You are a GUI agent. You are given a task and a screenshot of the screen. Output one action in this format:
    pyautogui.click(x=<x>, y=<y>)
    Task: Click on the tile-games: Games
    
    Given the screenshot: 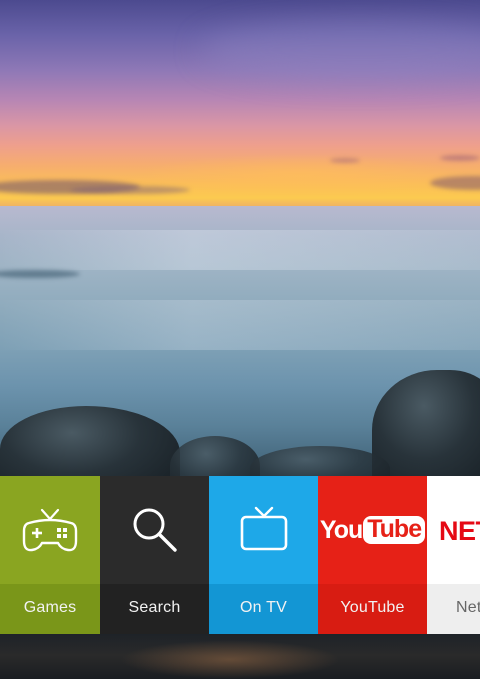 What is the action you would take?
    pyautogui.click(x=50, y=555)
    